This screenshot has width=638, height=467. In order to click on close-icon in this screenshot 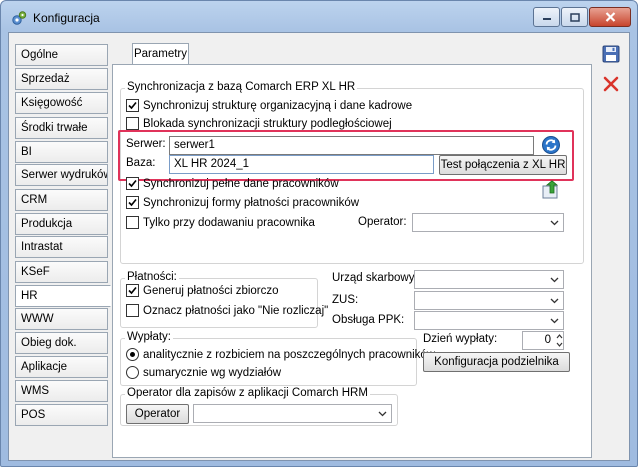, I will do `click(610, 17)`.